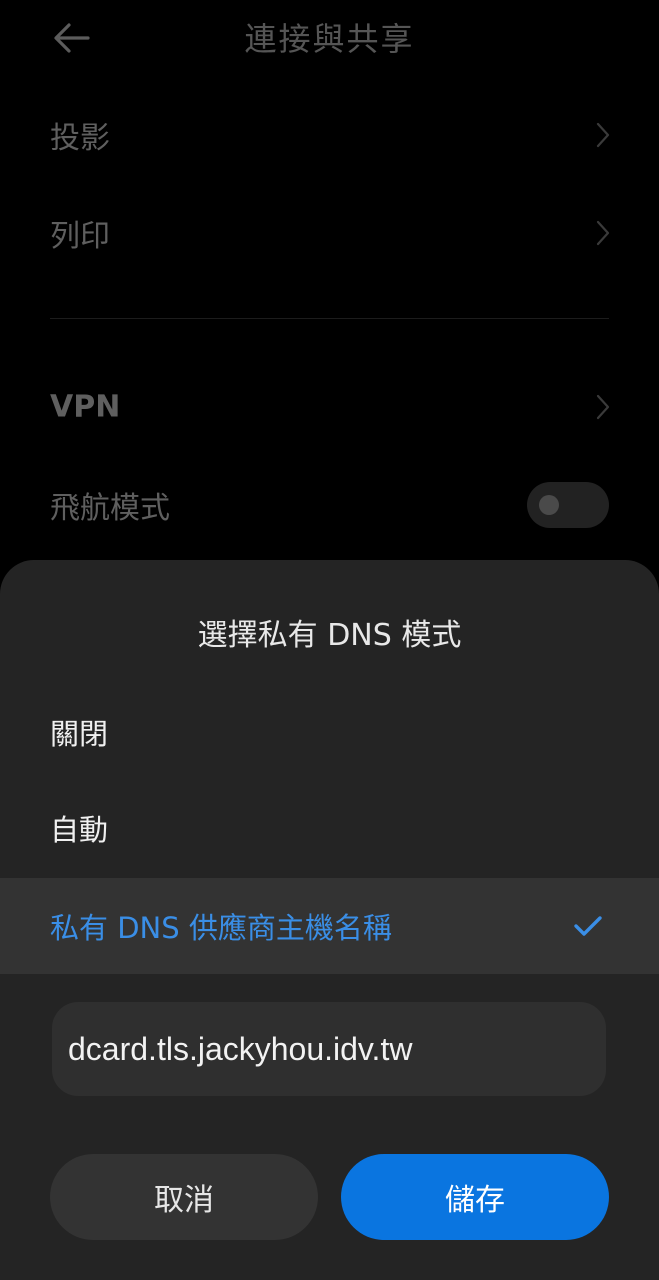 The image size is (659, 1280). Describe the element at coordinates (549, 505) in the screenshot. I see `toggle-knob` at that location.